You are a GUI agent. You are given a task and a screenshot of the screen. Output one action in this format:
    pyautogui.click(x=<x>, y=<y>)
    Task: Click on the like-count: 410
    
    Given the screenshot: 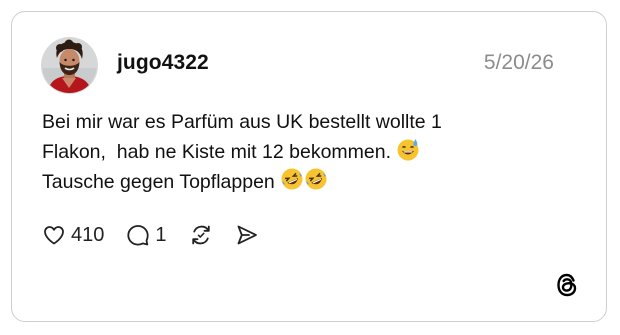 What is the action you would take?
    pyautogui.click(x=88, y=234)
    